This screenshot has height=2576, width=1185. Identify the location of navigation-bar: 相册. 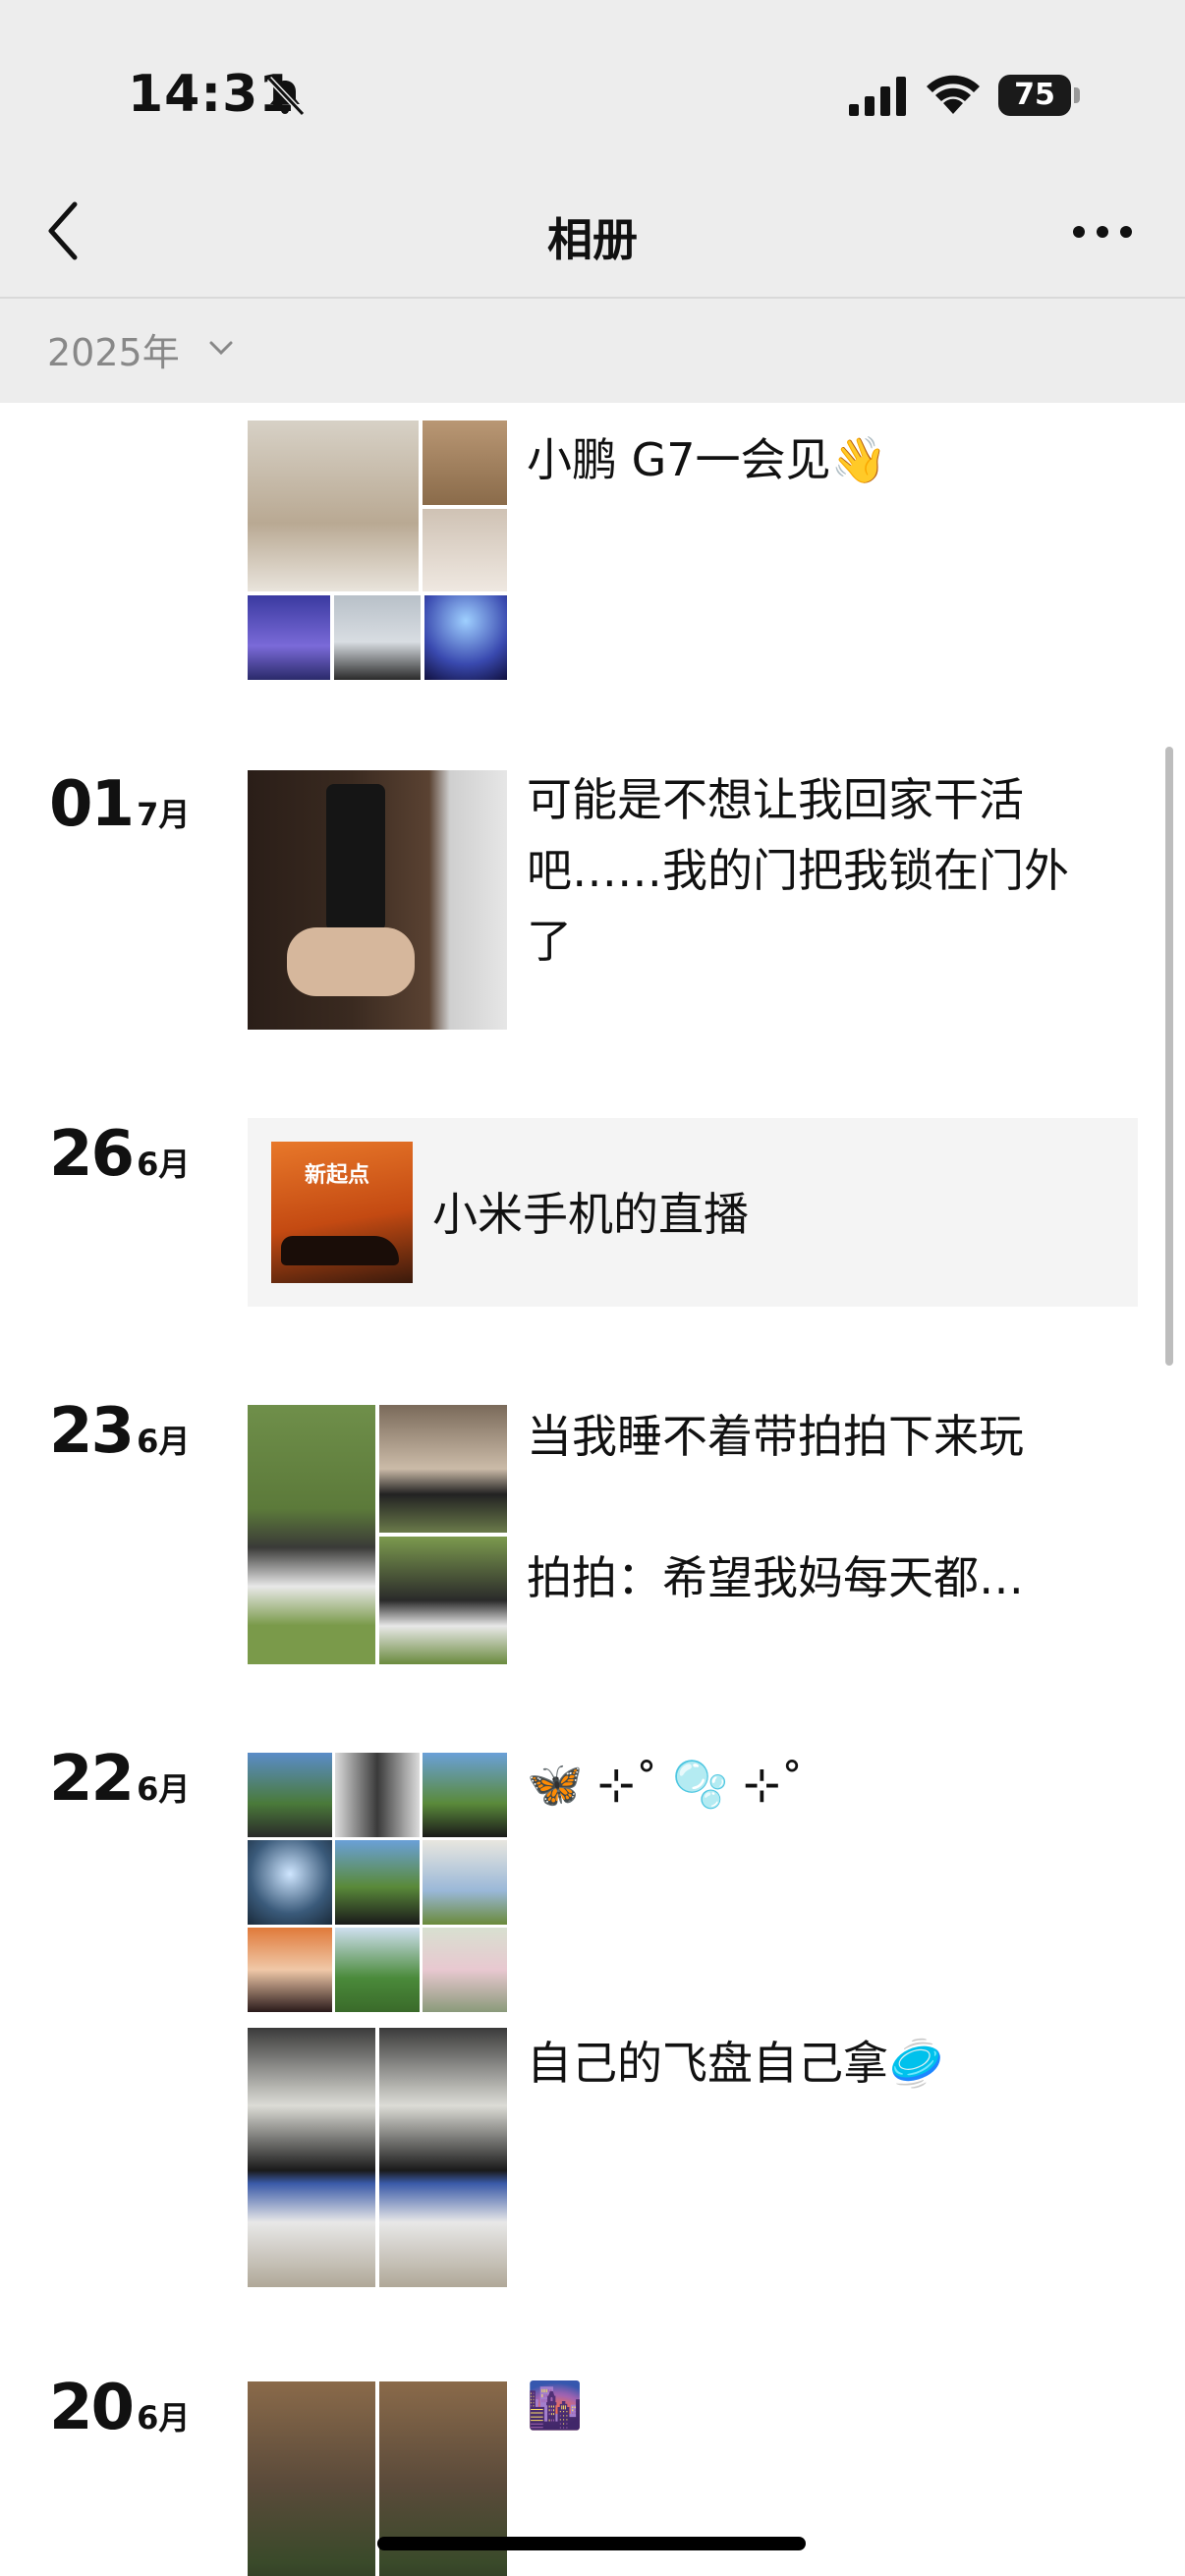
(592, 233).